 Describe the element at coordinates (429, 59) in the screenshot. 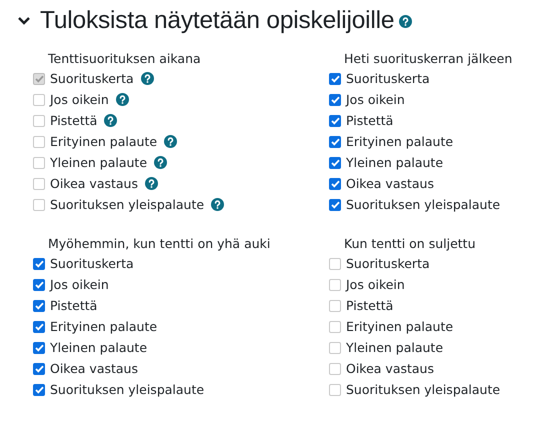

I see `group-title: Heti suorituskerran jälkeen` at that location.